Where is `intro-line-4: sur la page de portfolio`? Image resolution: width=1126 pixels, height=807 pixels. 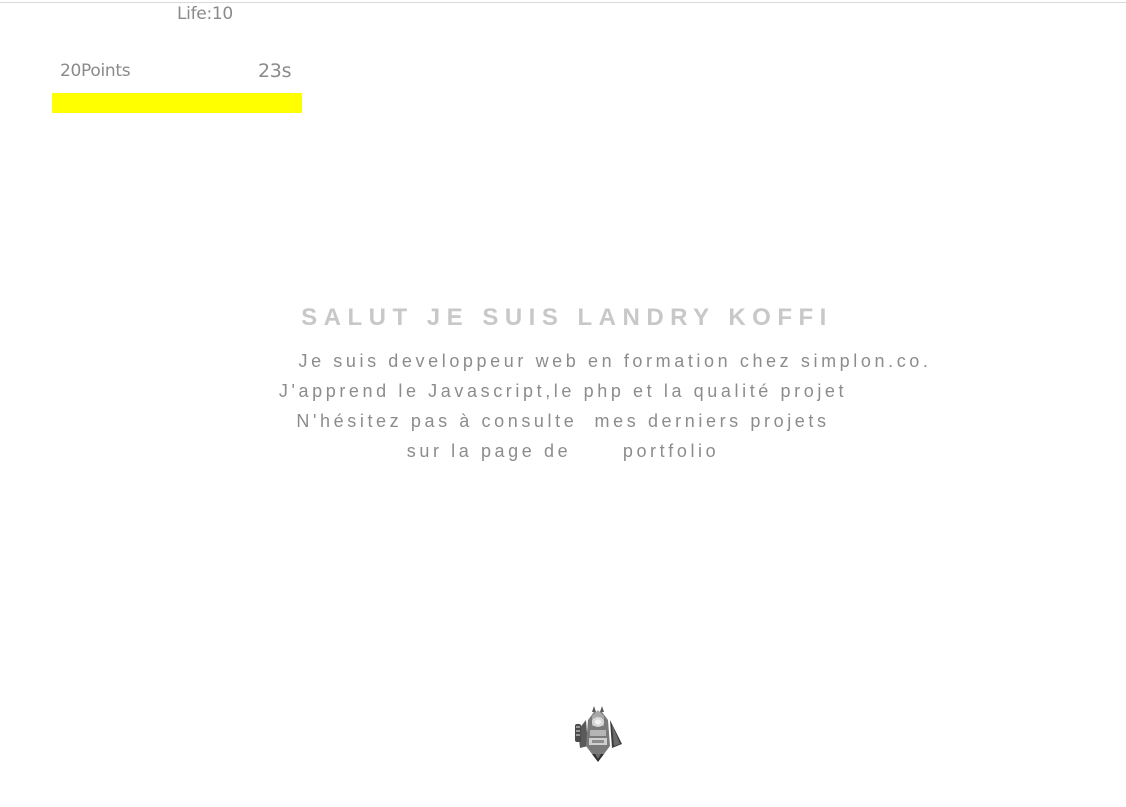 intro-line-4: sur la page de portfolio is located at coordinates (563, 451).